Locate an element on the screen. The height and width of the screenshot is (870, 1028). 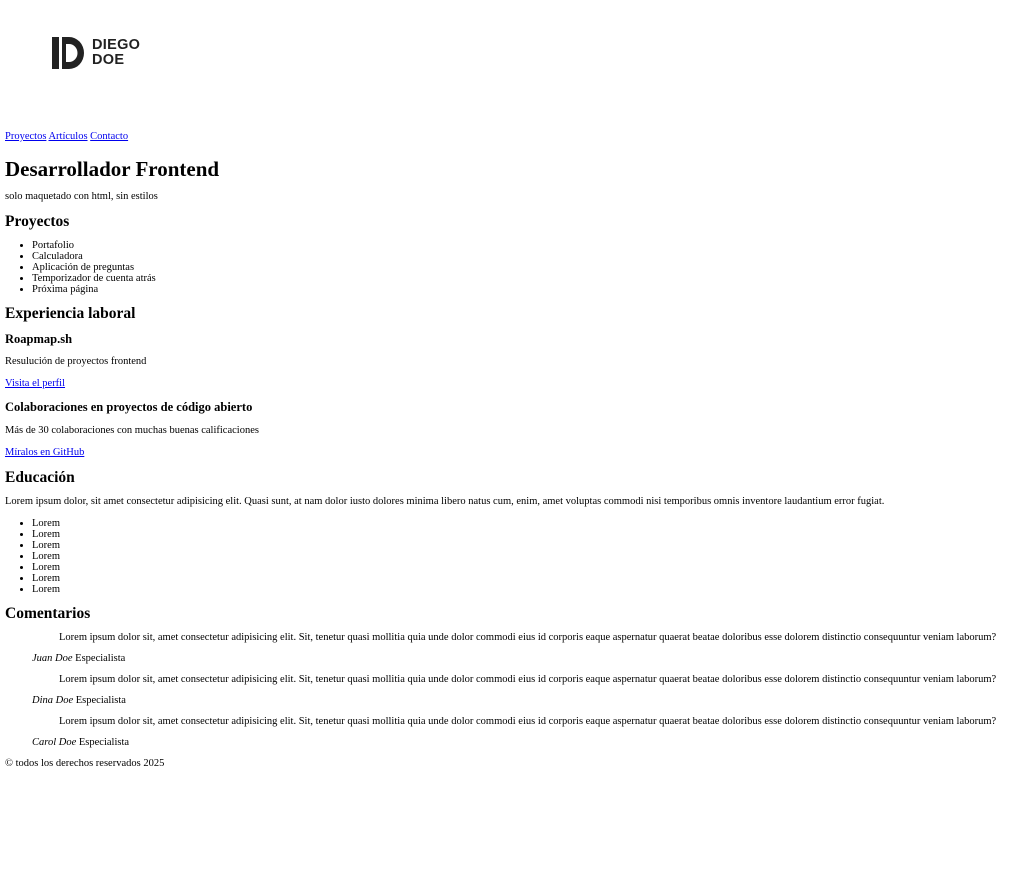
logo-line-1: DIEGO is located at coordinates (116, 45).